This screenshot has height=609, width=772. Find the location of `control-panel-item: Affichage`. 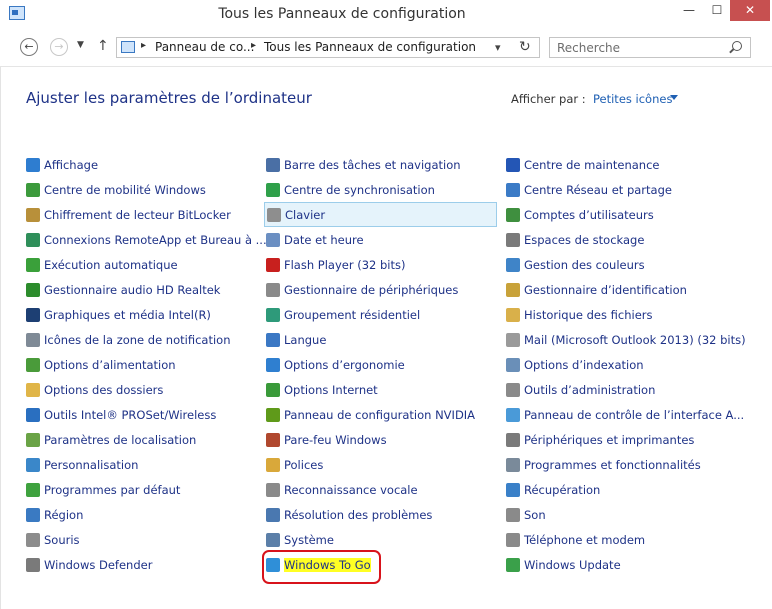

control-panel-item: Affichage is located at coordinates (142, 164).